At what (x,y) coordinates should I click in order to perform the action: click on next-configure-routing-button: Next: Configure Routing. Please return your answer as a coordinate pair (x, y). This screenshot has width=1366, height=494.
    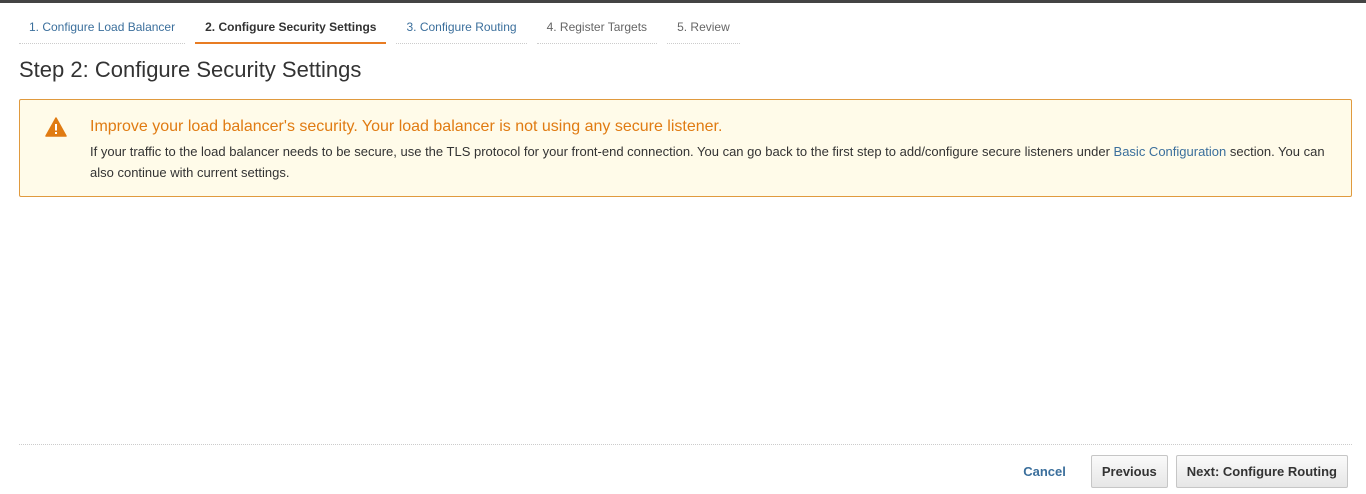
    Looking at the image, I should click on (1261, 471).